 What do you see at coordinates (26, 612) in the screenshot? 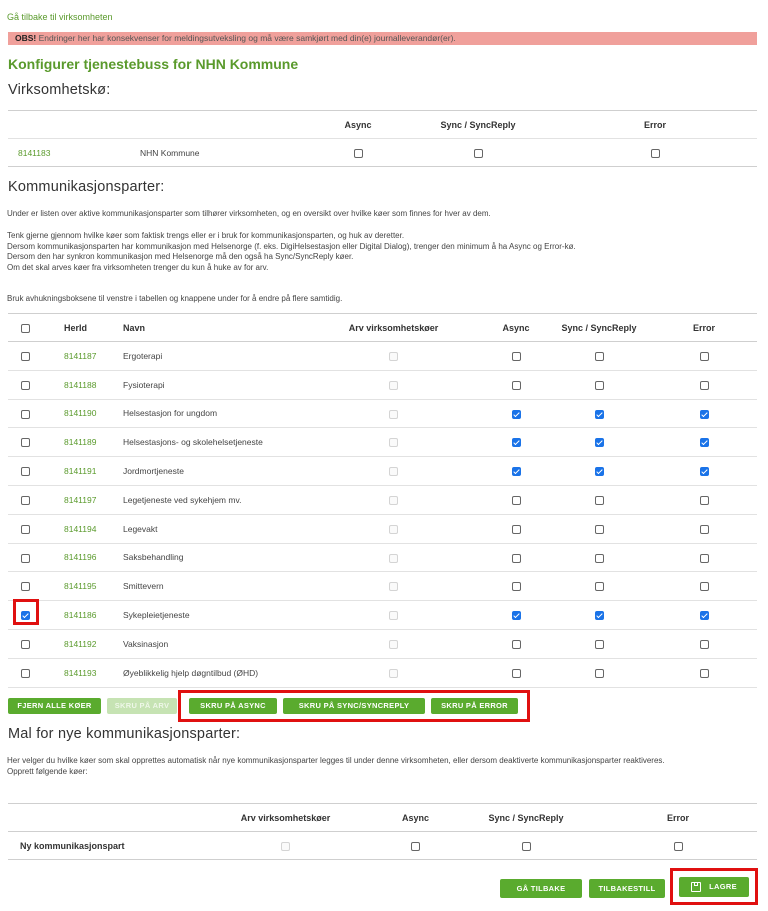
I see `selected-row-highlight` at bounding box center [26, 612].